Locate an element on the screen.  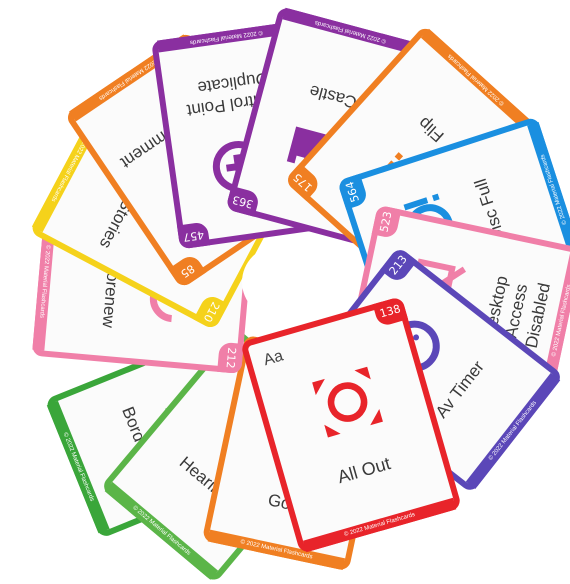
card-name: All Out is located at coordinates (364, 470).